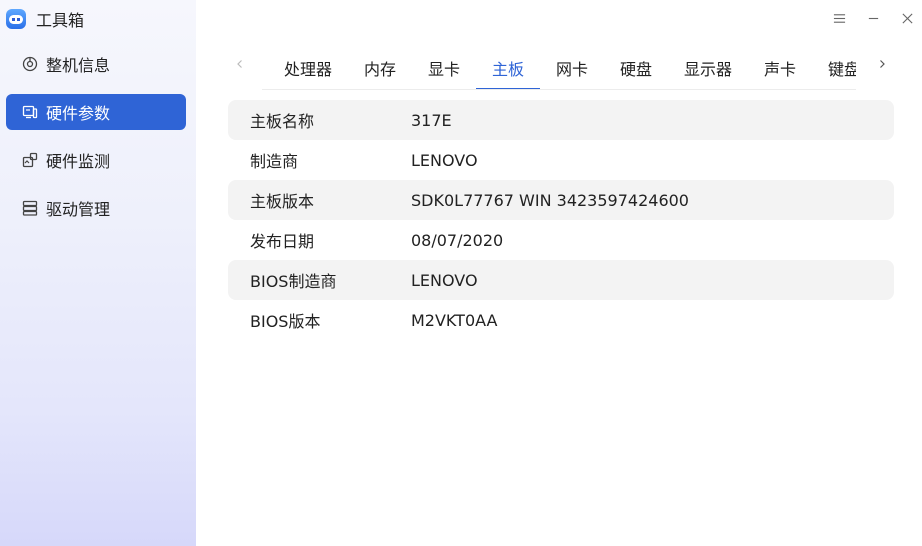 This screenshot has width=922, height=546. Describe the element at coordinates (431, 120) in the screenshot. I see `row-value: 317E` at that location.